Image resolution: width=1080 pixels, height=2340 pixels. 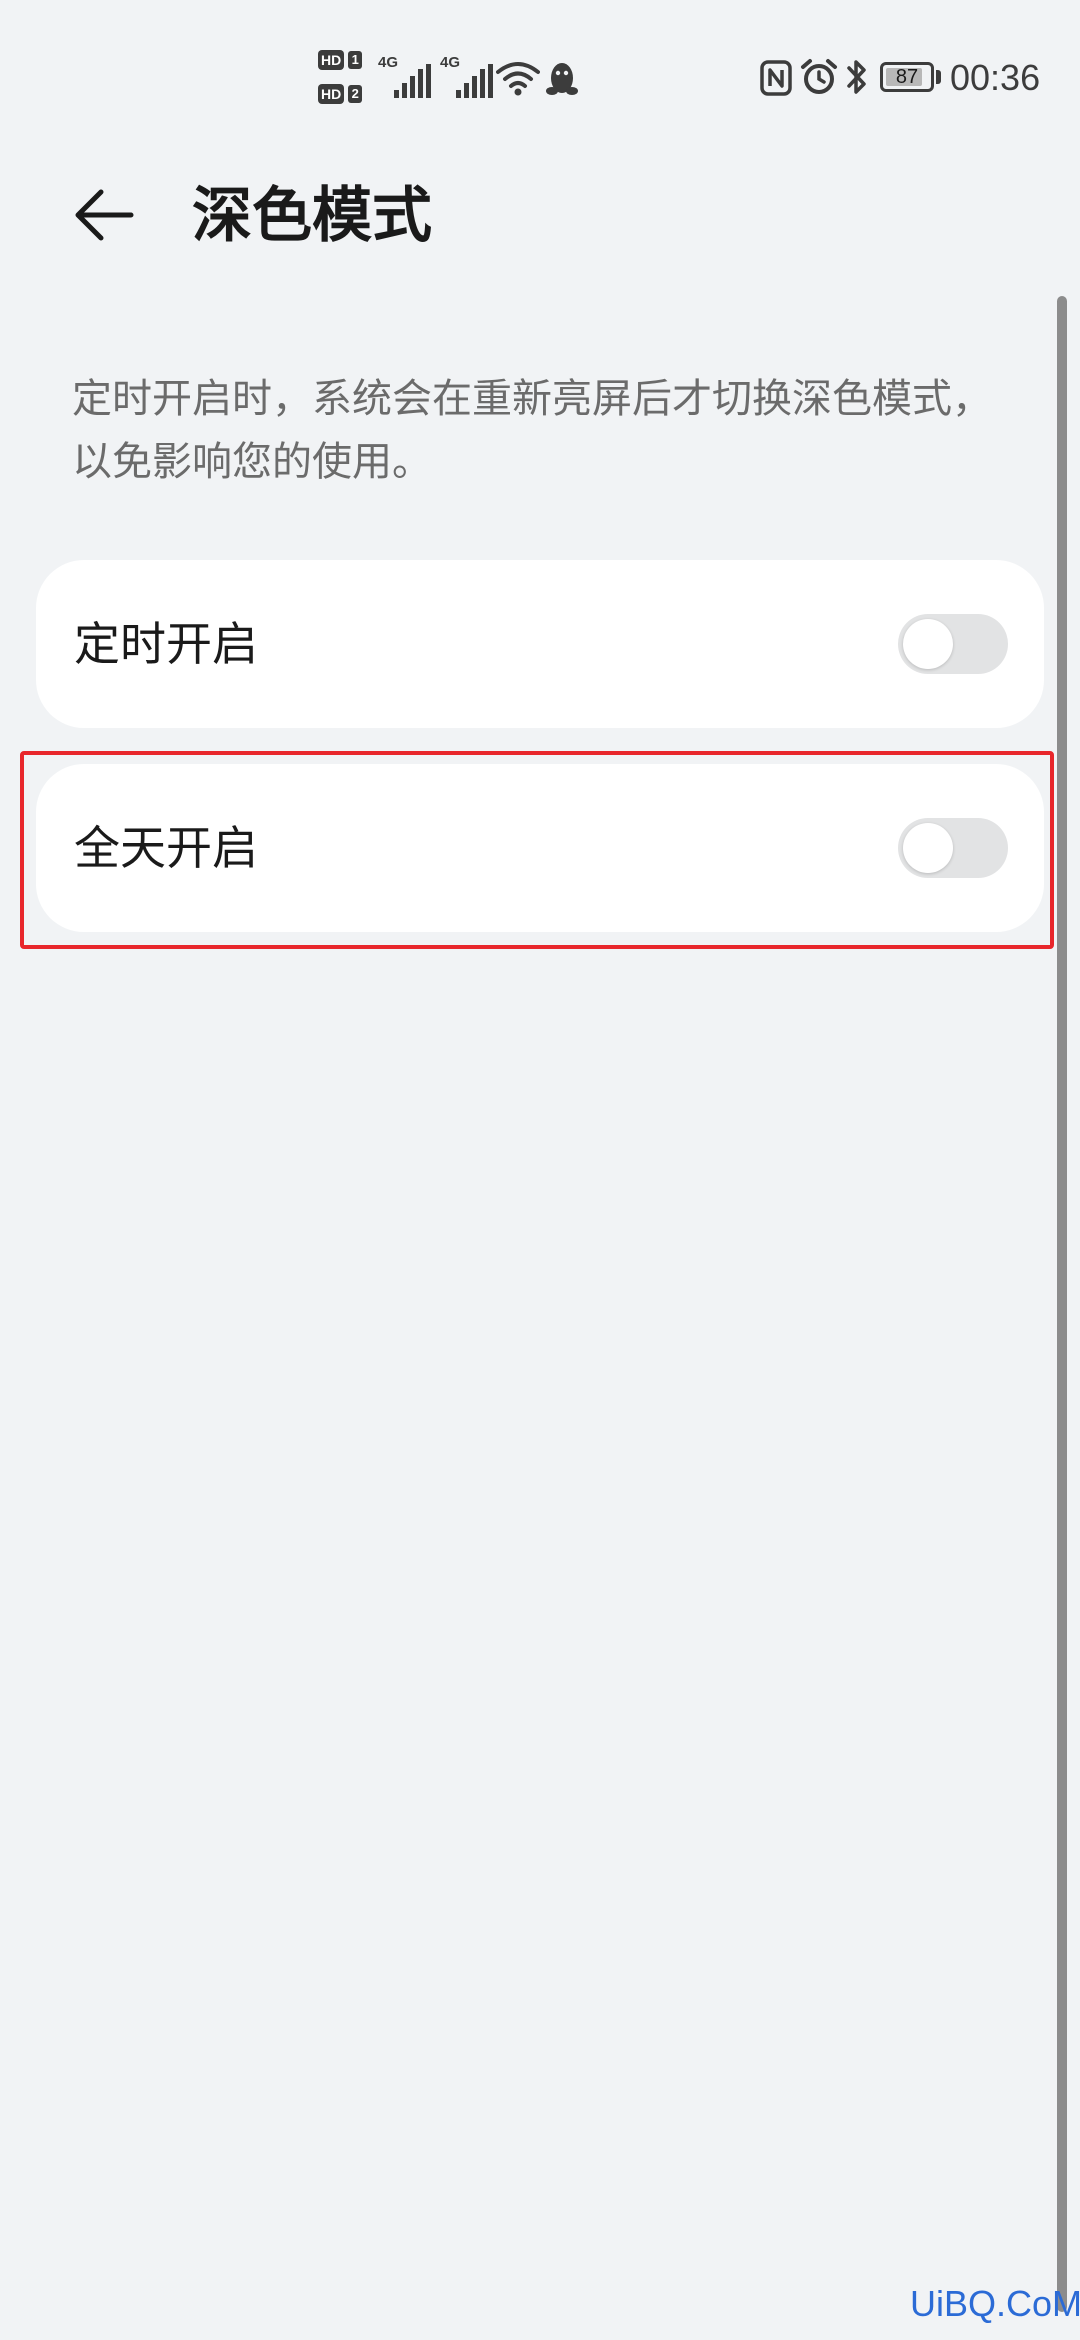 I want to click on back-button, so click(x=105, y=215).